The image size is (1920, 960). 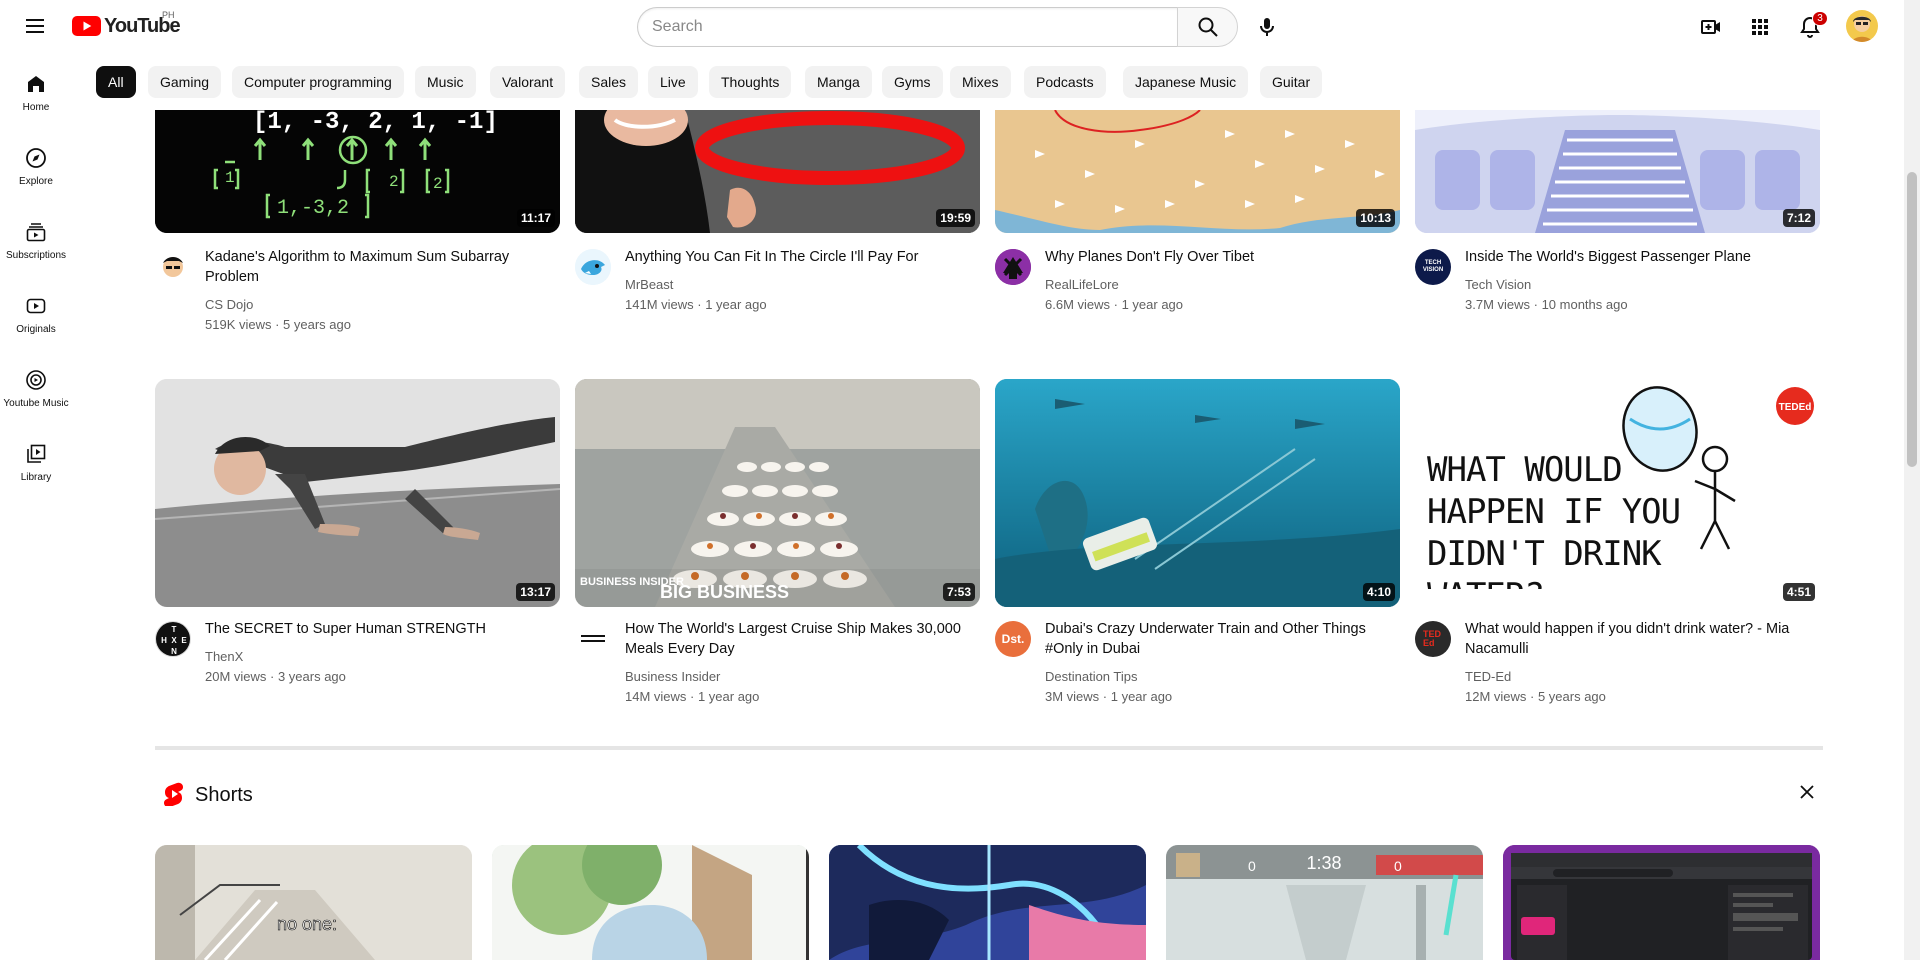 What do you see at coordinates (1207, 27) in the screenshot?
I see `search-button` at bounding box center [1207, 27].